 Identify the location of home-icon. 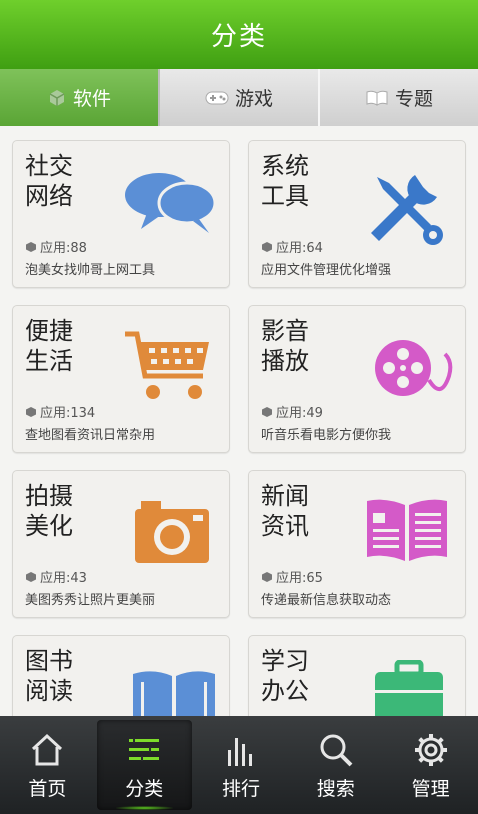
(47, 750).